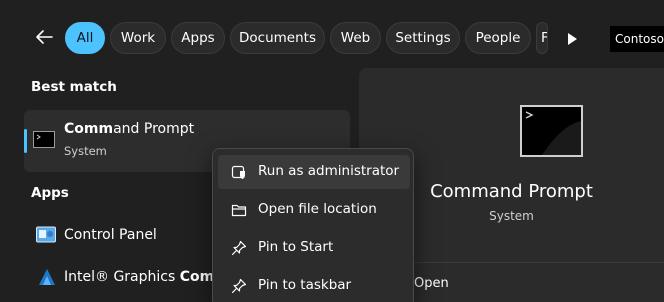 This screenshot has width=664, height=302. Describe the element at coordinates (154, 129) in the screenshot. I see `best-match-title-rest: and Prompt` at that location.